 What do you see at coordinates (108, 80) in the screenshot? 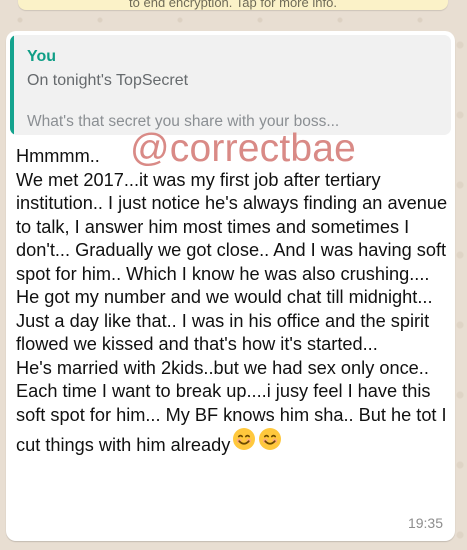
I see `quoted-message-line: On tonight's TopSecret` at bounding box center [108, 80].